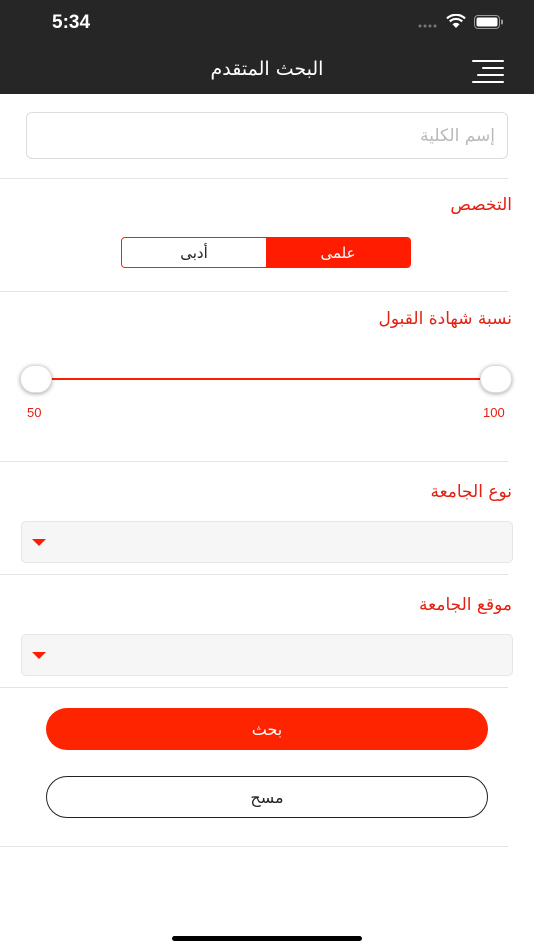 The width and height of the screenshot is (534, 950). I want to click on dots-icon, so click(428, 23).